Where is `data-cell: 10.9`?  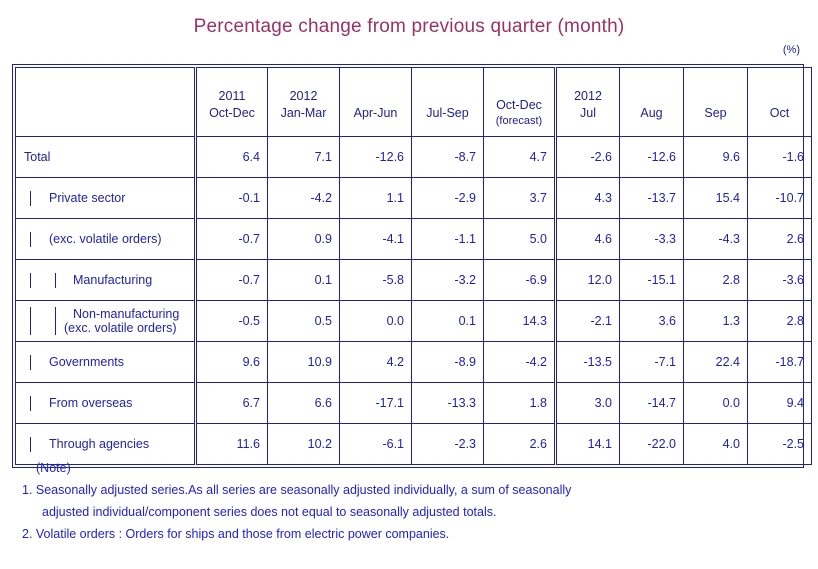 data-cell: 10.9 is located at coordinates (303, 362).